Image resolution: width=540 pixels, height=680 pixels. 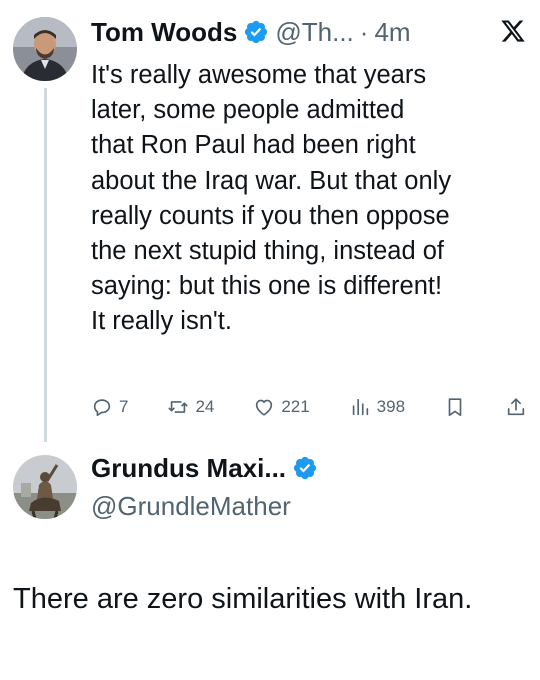 I want to click on thread-connector-line, so click(x=45, y=265).